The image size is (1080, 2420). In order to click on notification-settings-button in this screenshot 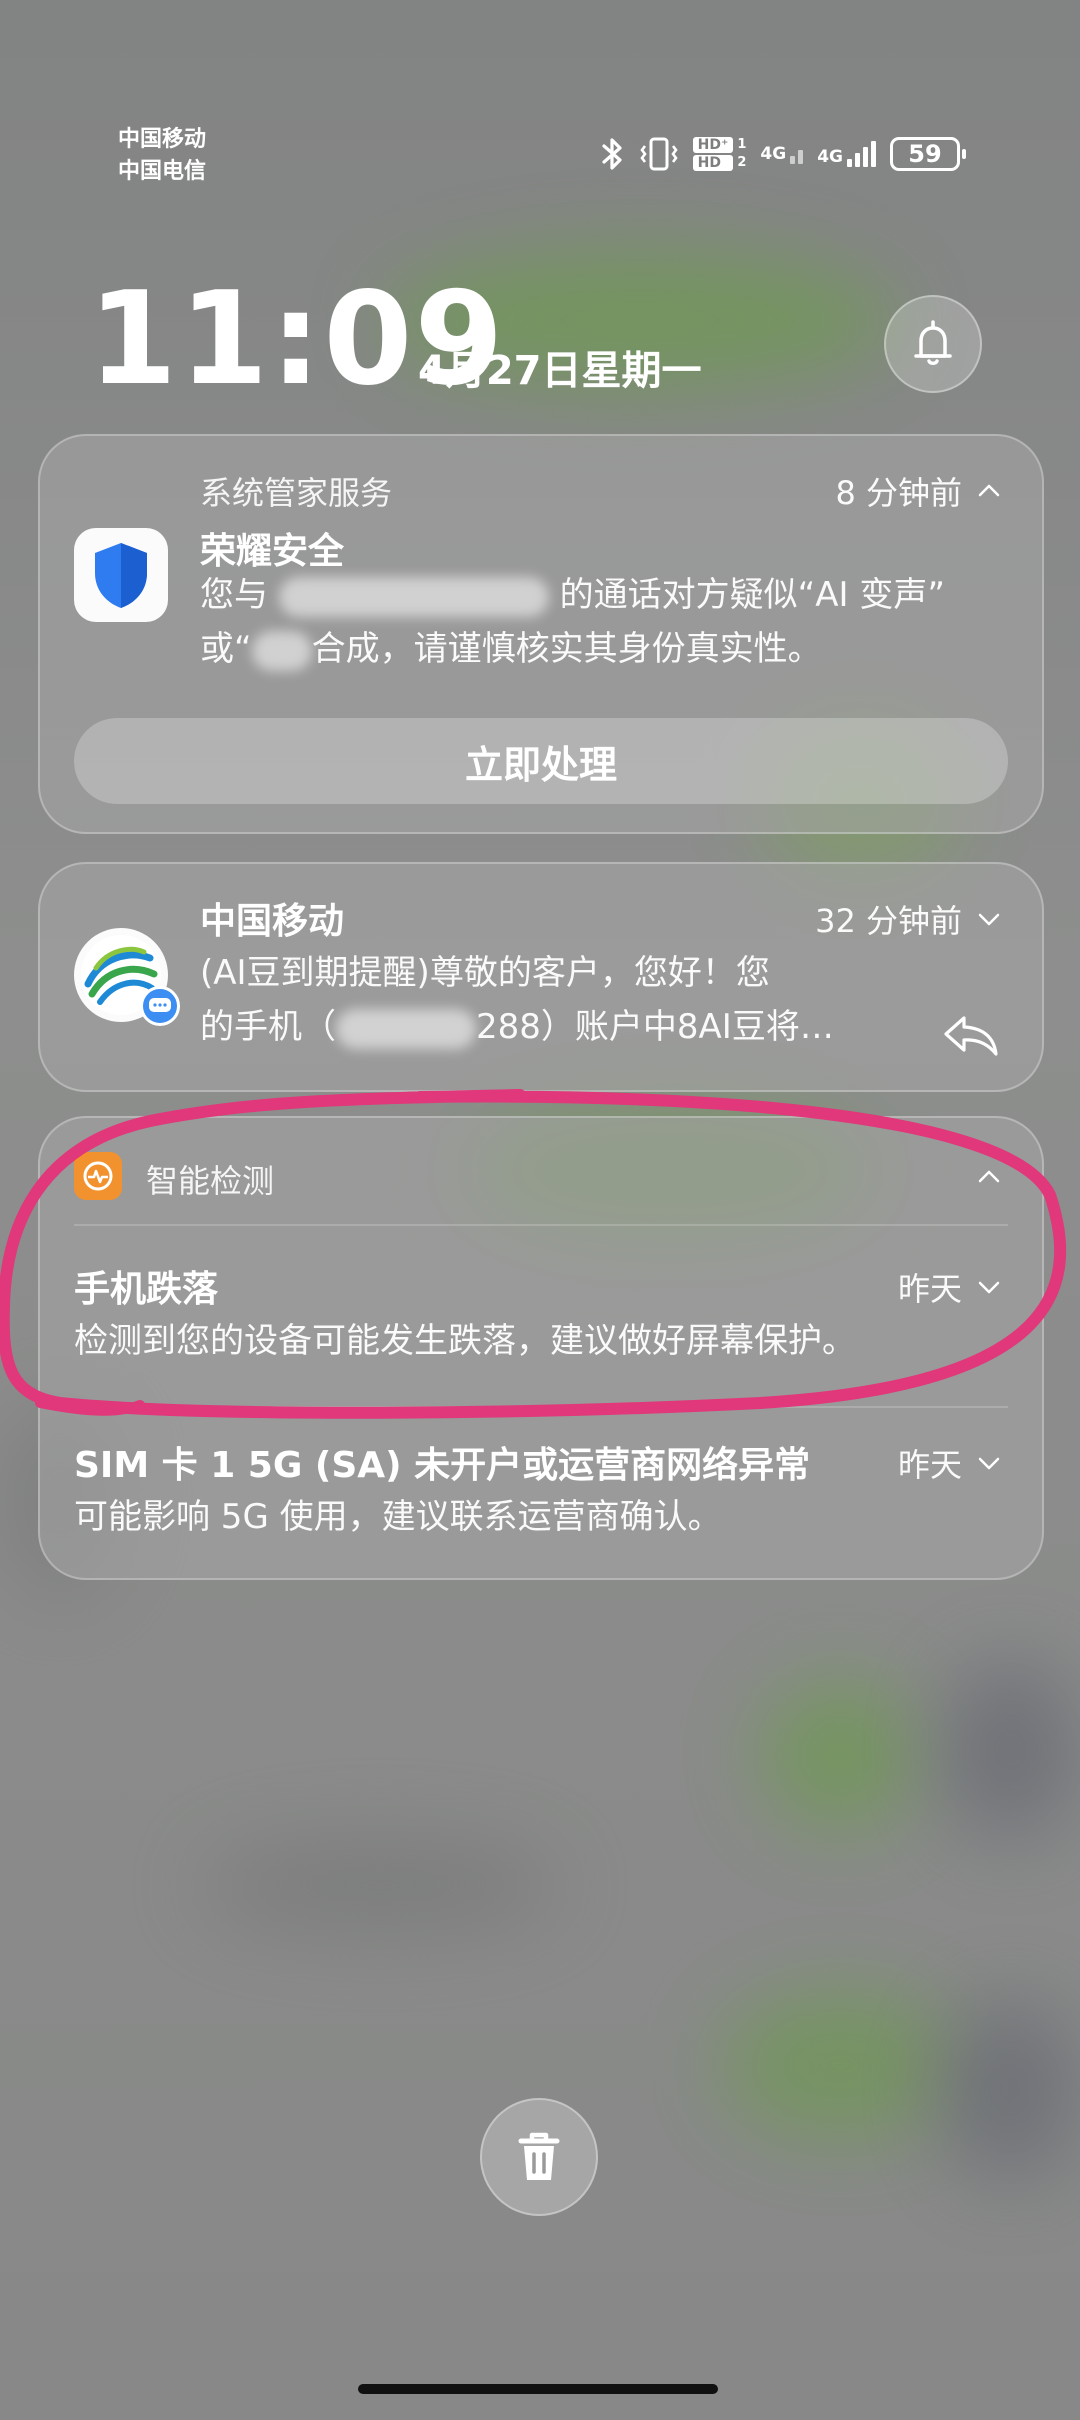, I will do `click(933, 344)`.